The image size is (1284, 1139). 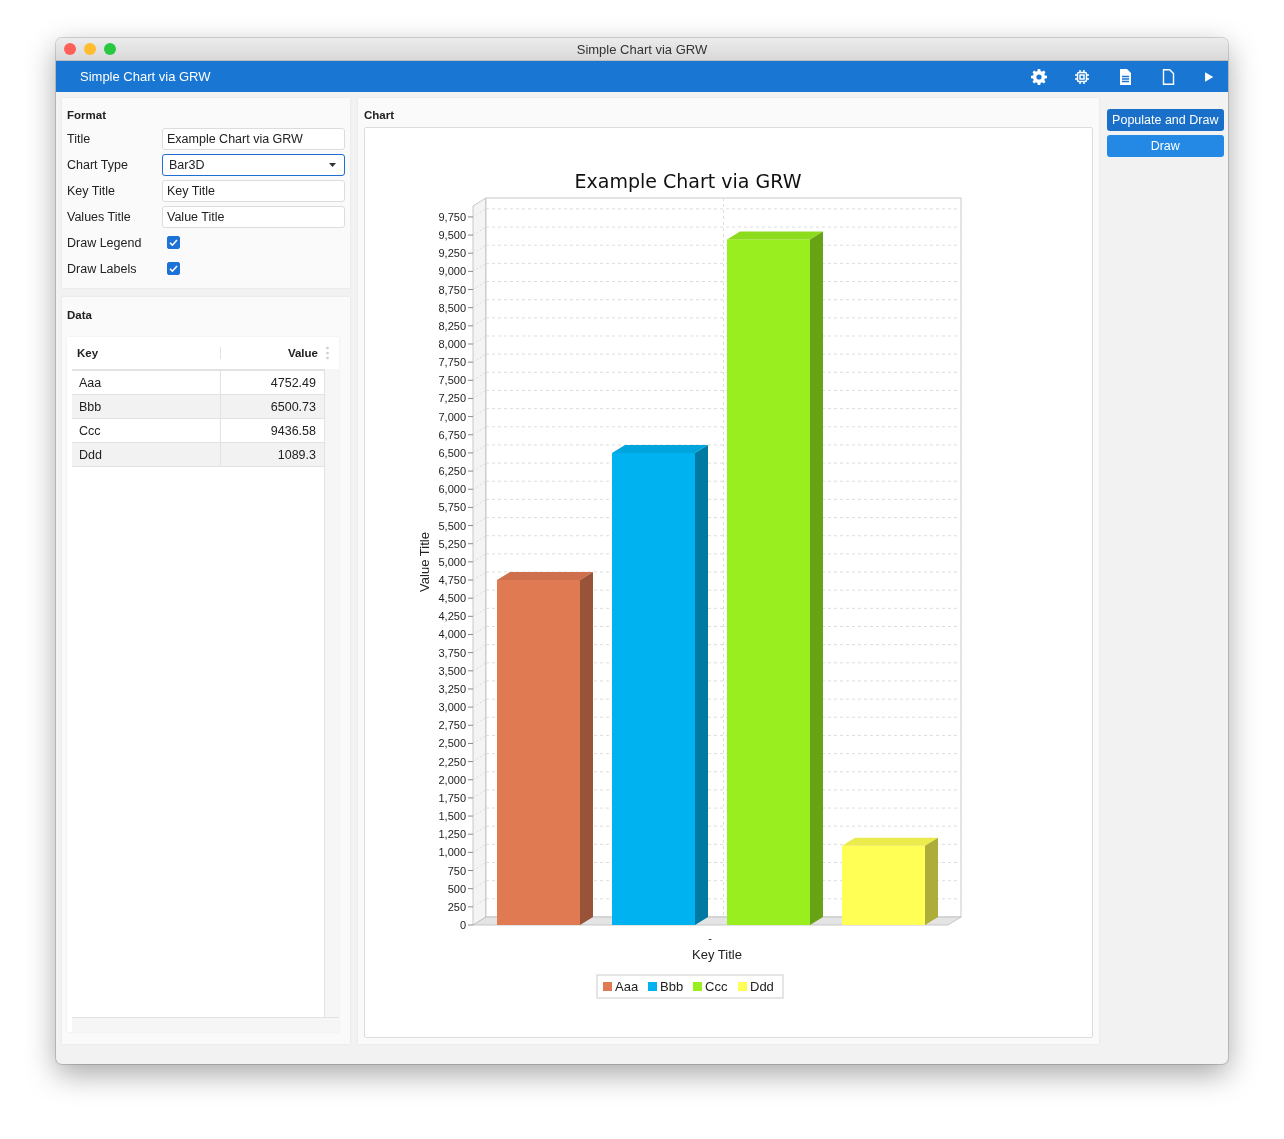 I want to click on panel-heading: Chart, so click(x=380, y=115).